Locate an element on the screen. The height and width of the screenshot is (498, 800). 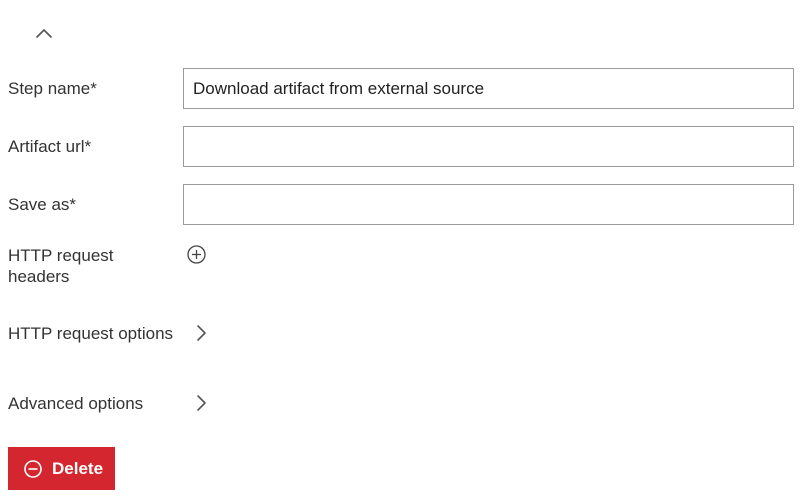
step-name-label: Step name* is located at coordinates (52, 88).